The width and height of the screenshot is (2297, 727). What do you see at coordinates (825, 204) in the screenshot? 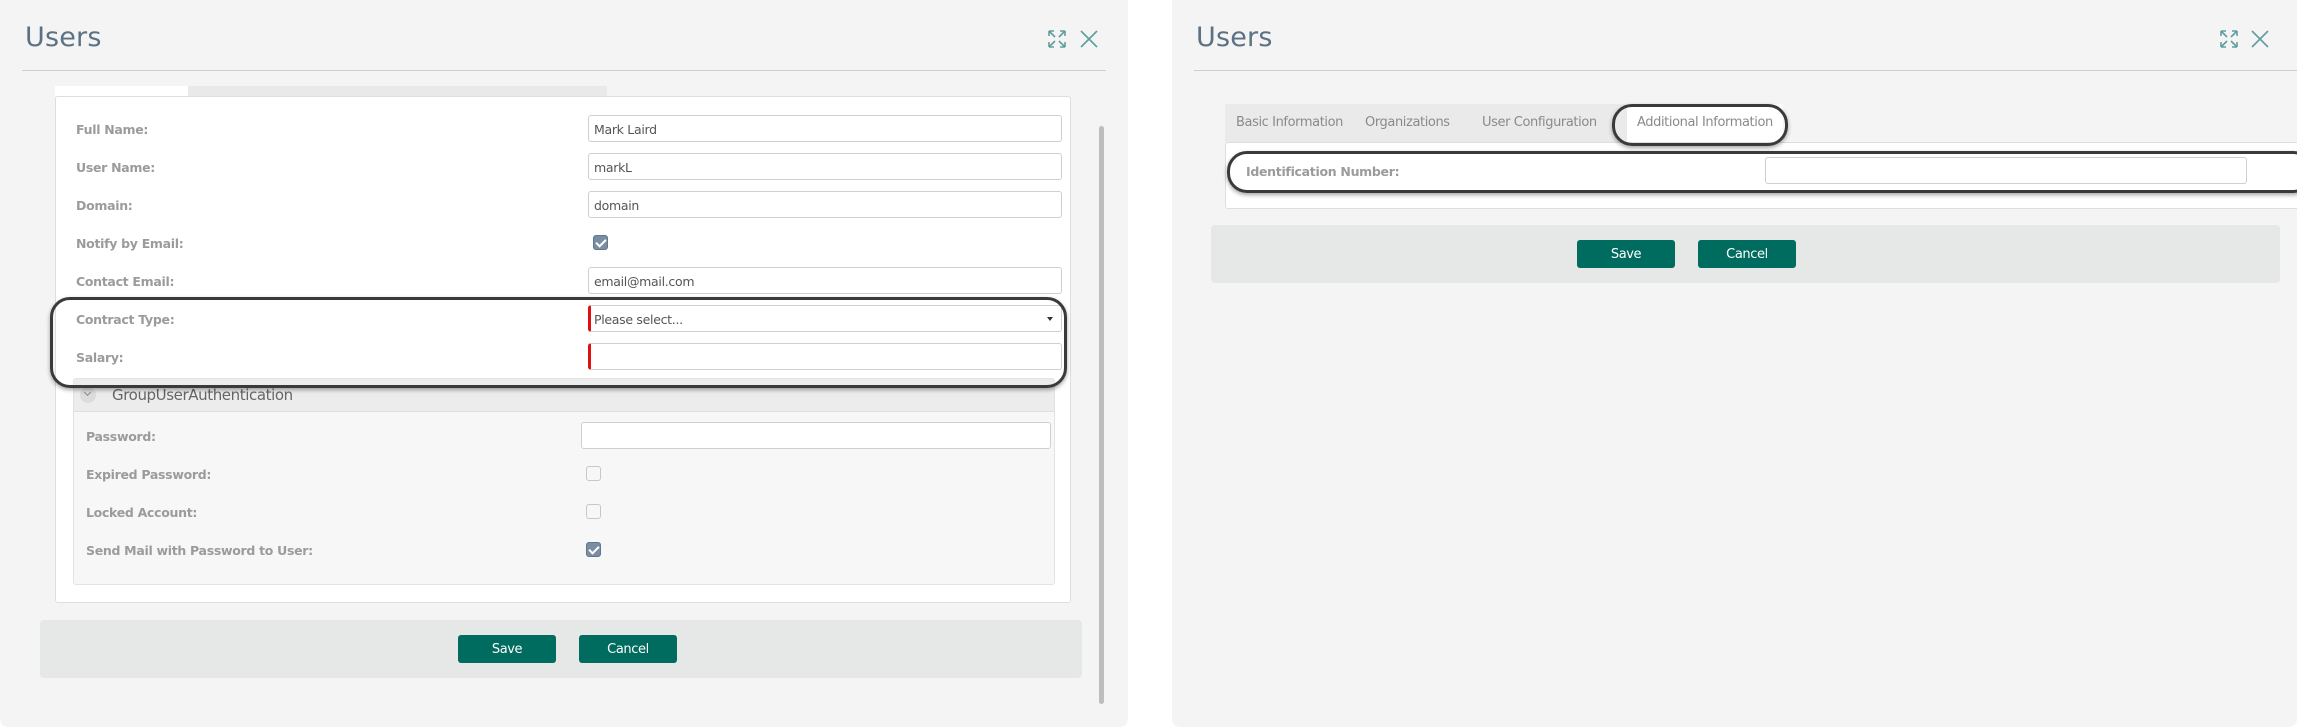
I see `domain-input: domain` at bounding box center [825, 204].